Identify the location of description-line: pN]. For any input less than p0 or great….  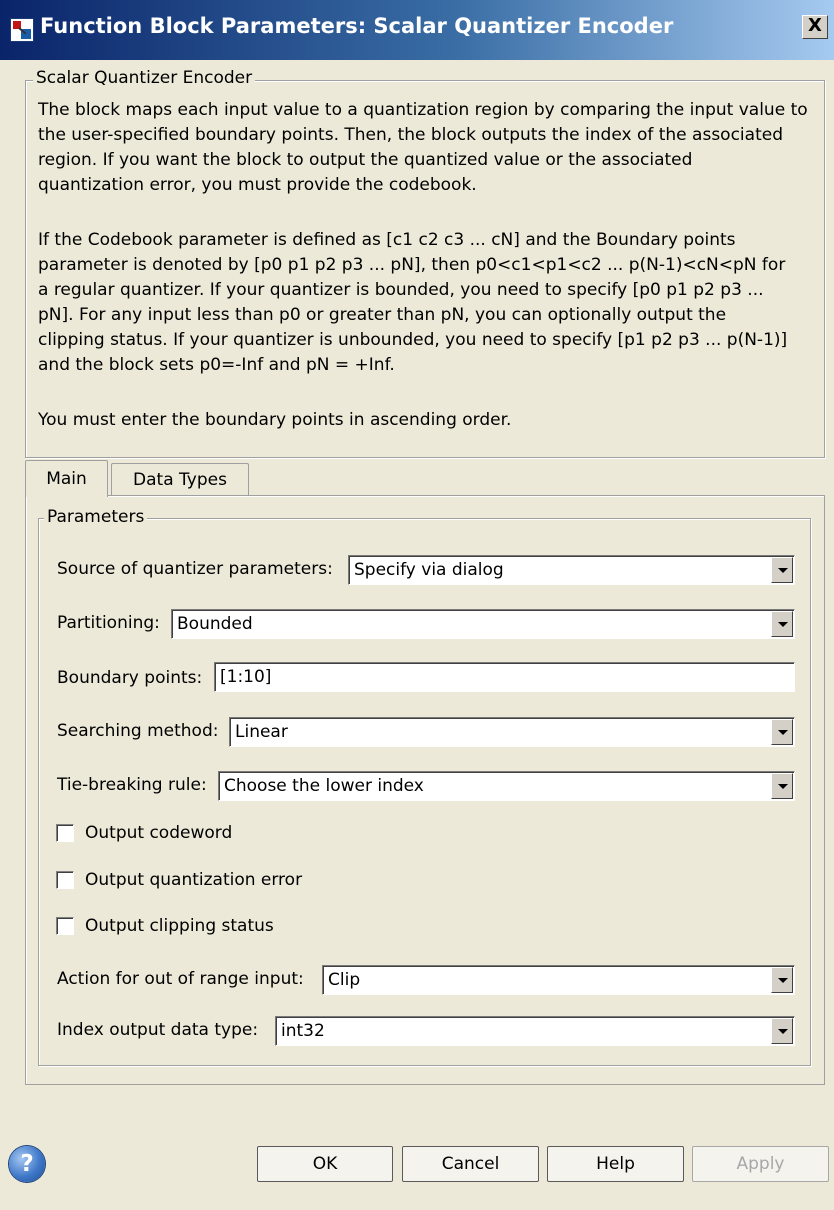
(382, 315).